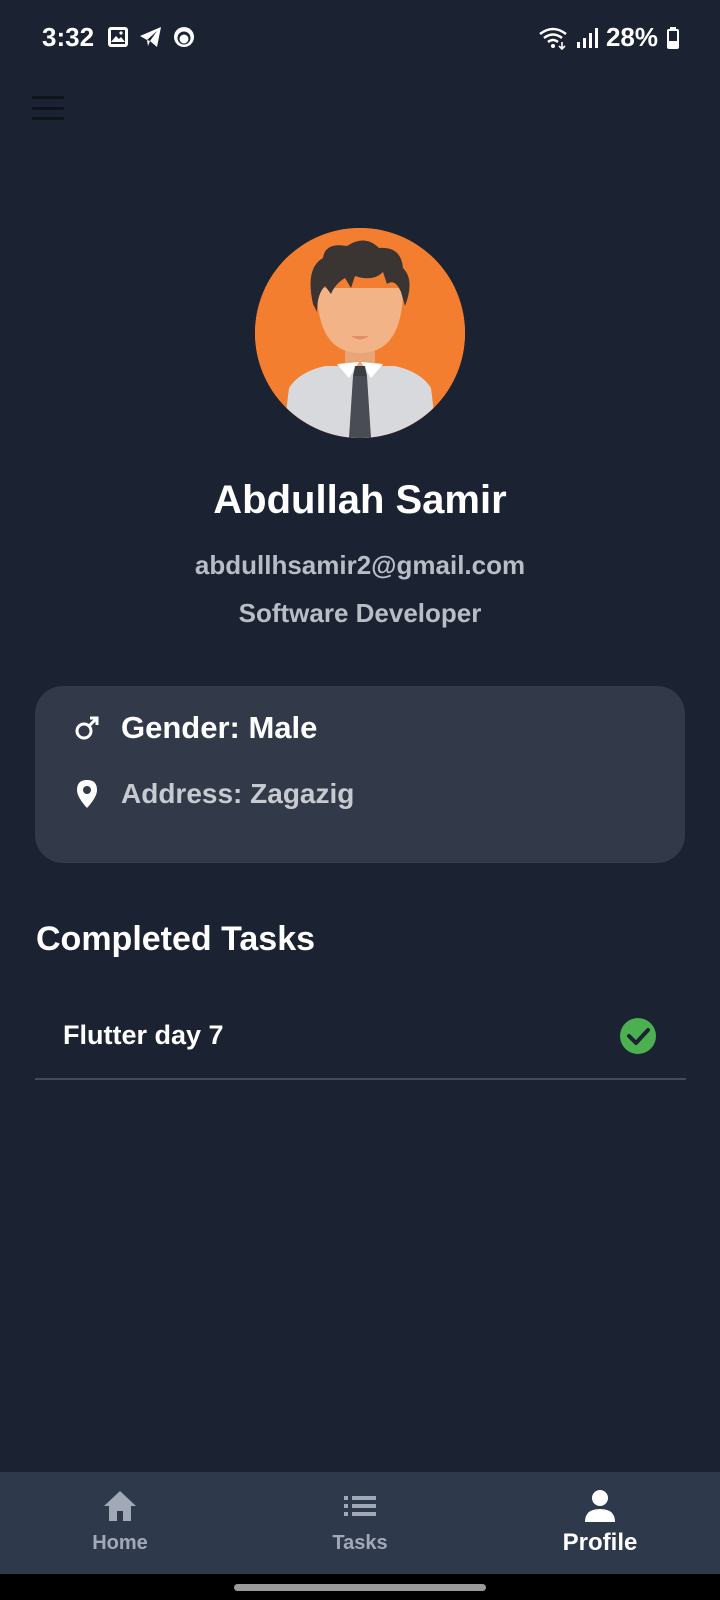  Describe the element at coordinates (360, 565) in the screenshot. I see `profile-email: abdullhsamir2@gmail.com` at that location.